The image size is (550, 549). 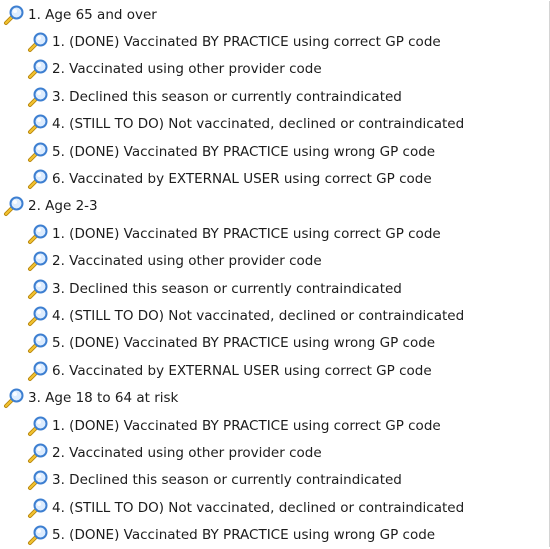 I want to click on tree-node-age-2-3: 2. Age 2-3, so click(x=274, y=206).